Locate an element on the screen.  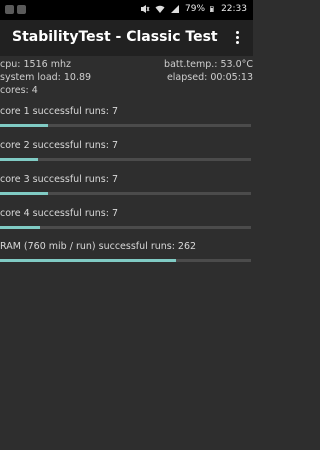
core-2-runs: core 2 successful runs: 7 is located at coordinates (59, 145).